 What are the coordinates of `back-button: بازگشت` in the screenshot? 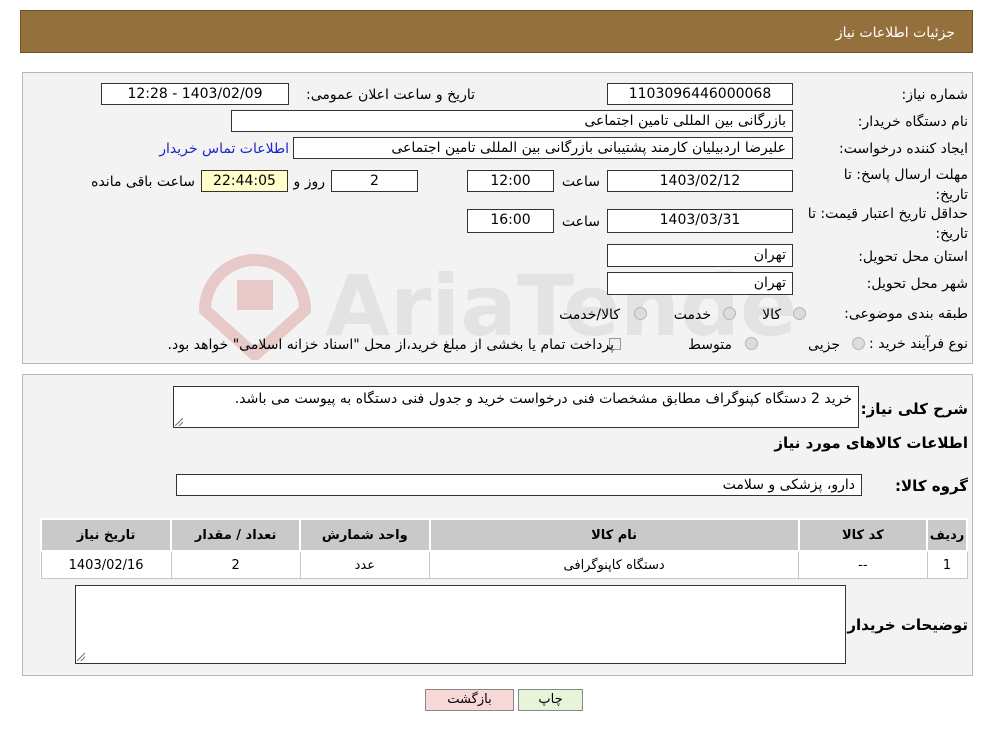 It's located at (469, 700).